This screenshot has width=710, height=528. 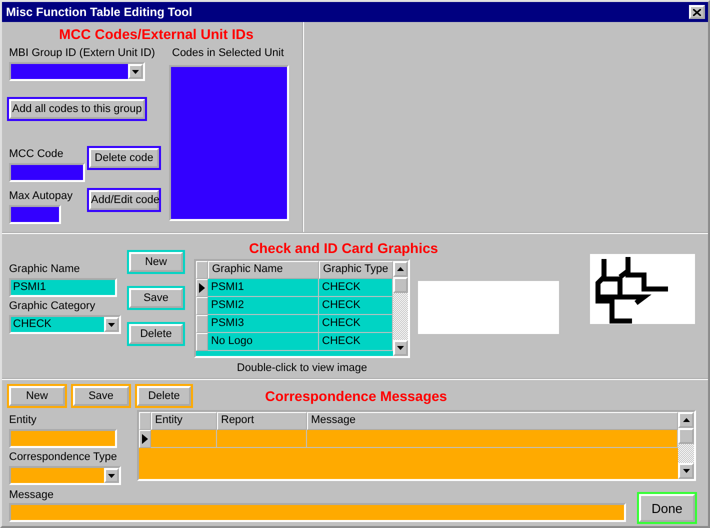 I want to click on field-label: Graphic Name, so click(x=45, y=269).